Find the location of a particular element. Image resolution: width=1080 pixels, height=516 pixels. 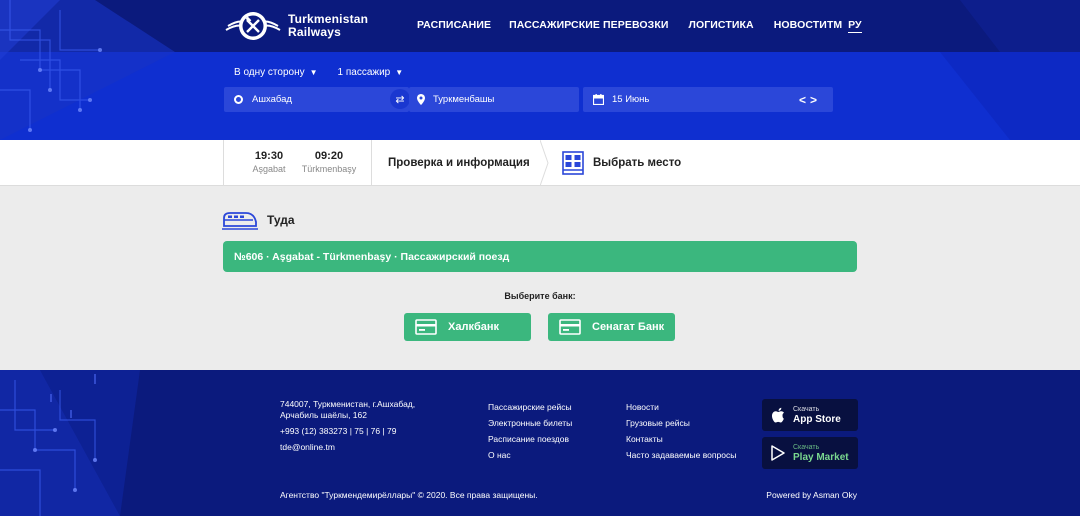

step-check-label: Проверка и информация is located at coordinates (459, 163).